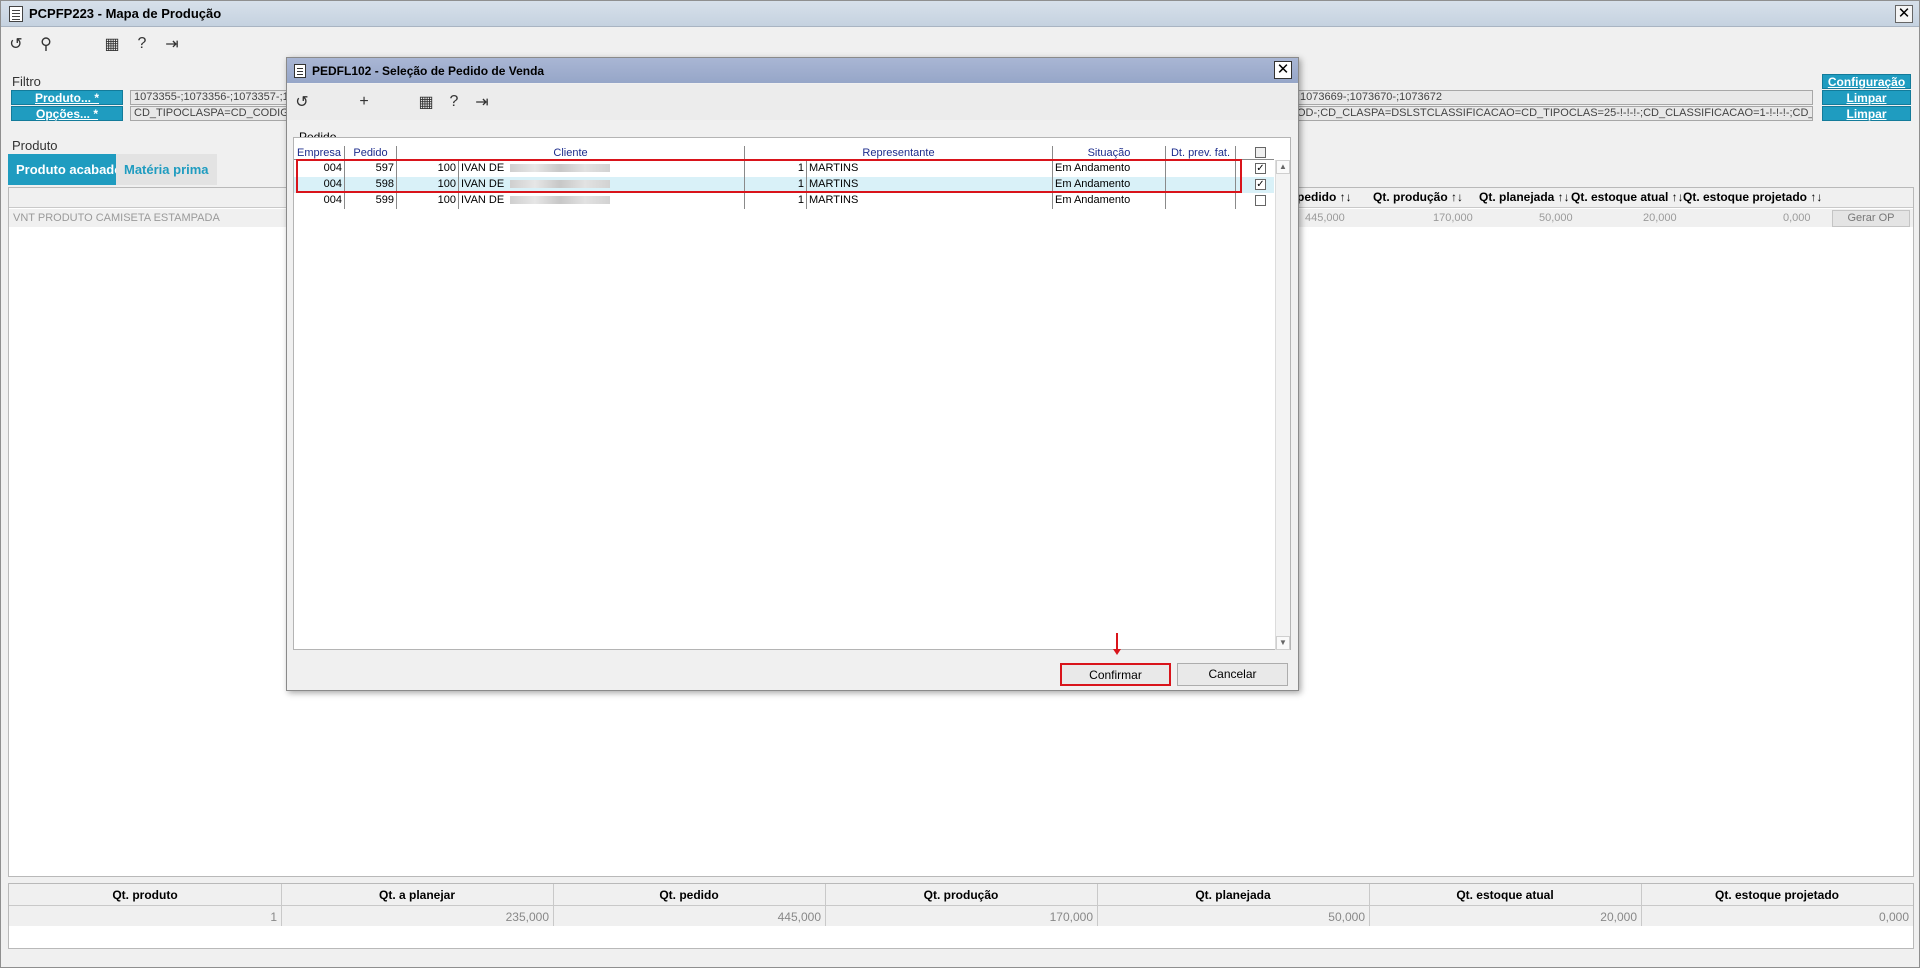 Image resolution: width=1920 pixels, height=968 pixels. I want to click on col-situacao: Situação, so click(1109, 153).